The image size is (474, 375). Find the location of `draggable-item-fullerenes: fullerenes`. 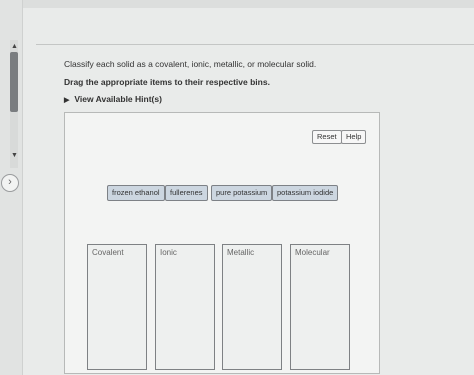

draggable-item-fullerenes: fullerenes is located at coordinates (186, 193).